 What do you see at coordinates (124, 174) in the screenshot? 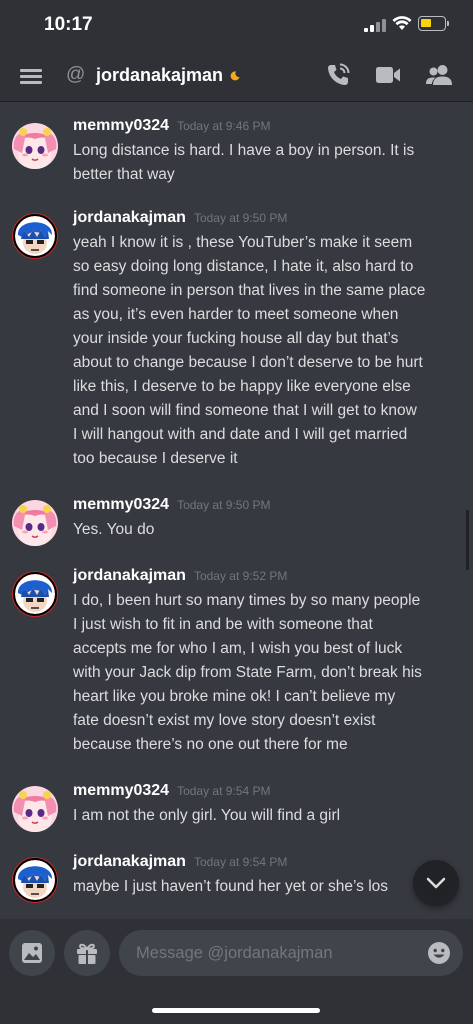
I see `message-line: better that way` at bounding box center [124, 174].